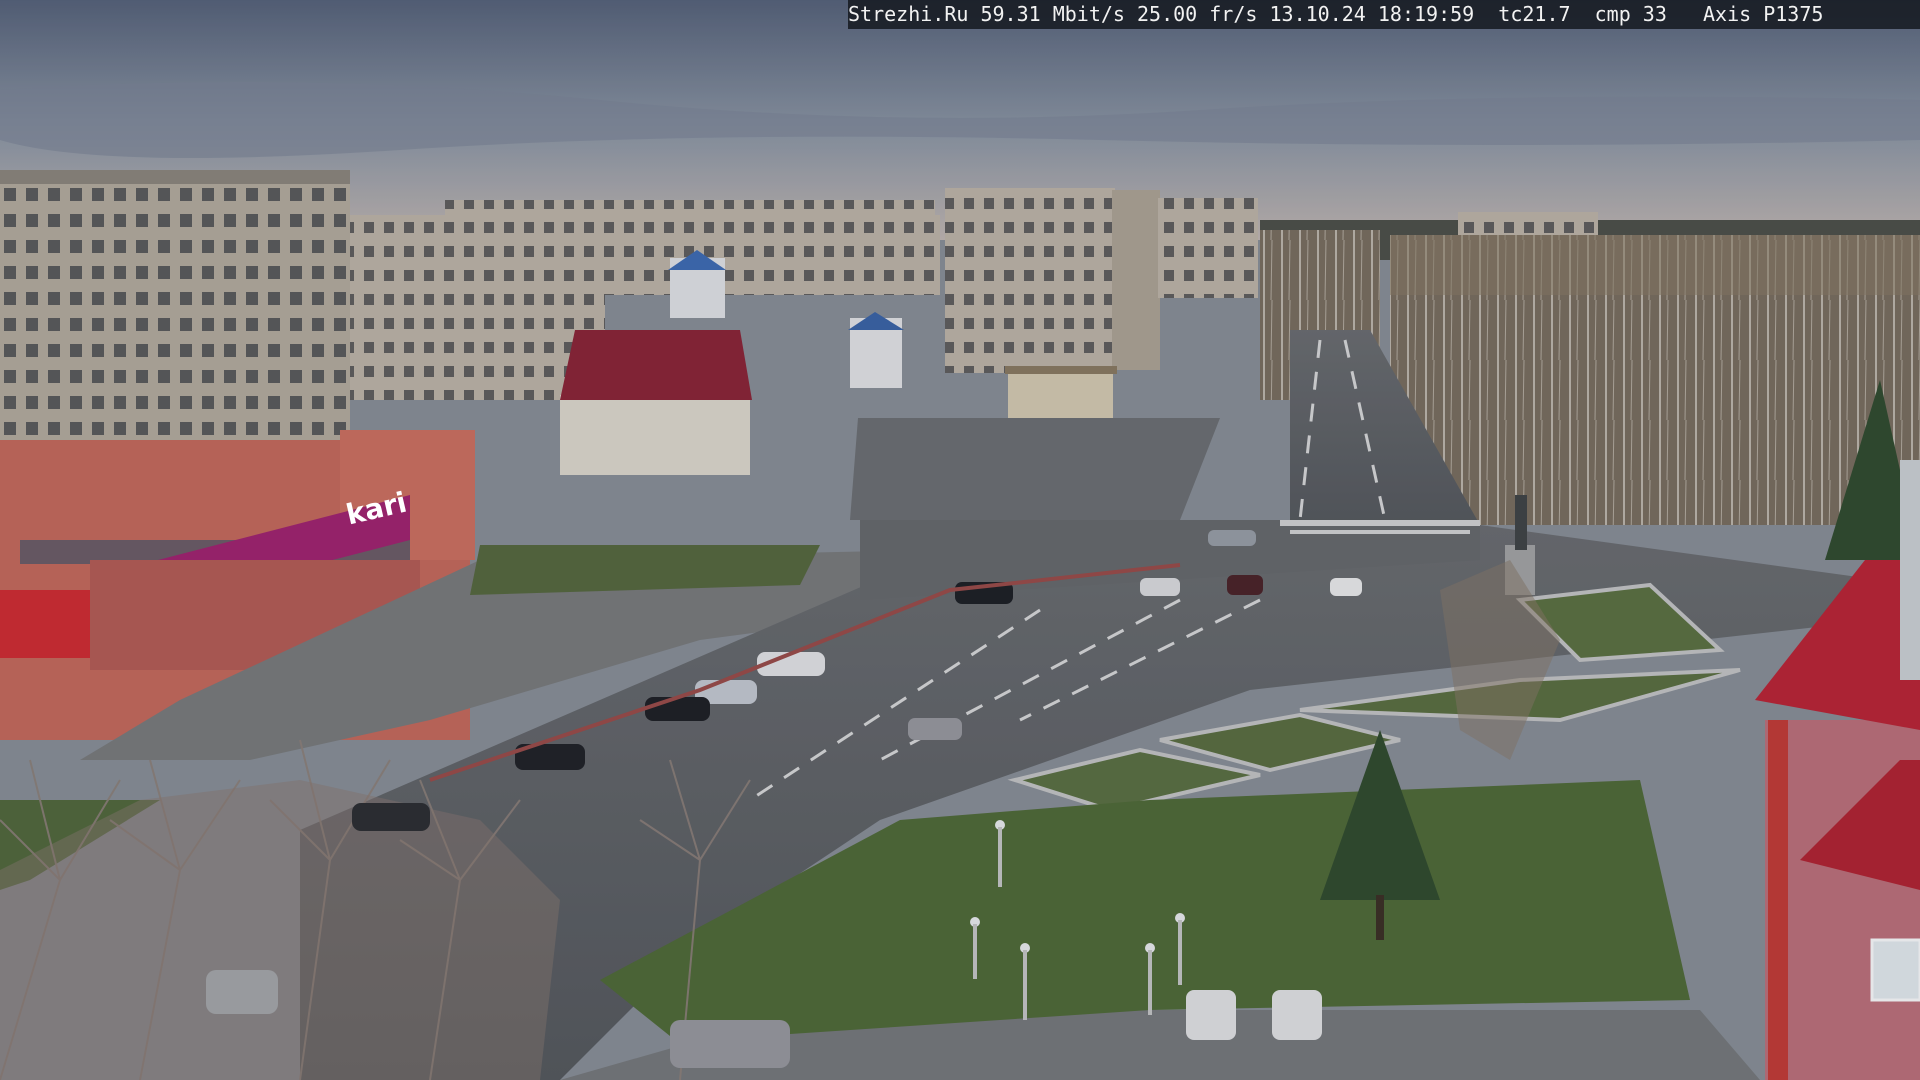  I want to click on osd-framerate: 25.00 fr/s, so click(1197, 14).